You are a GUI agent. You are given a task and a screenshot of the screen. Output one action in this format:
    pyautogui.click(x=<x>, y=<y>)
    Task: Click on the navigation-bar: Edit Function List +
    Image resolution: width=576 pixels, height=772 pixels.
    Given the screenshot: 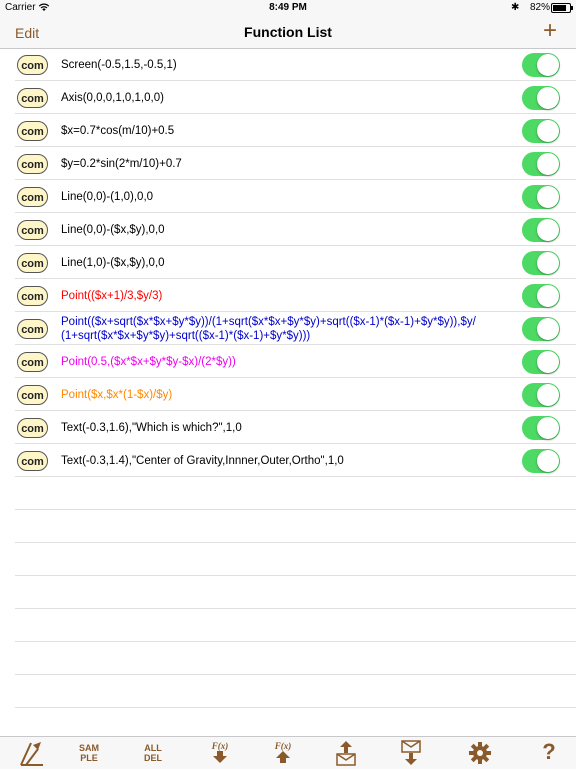 What is the action you would take?
    pyautogui.click(x=288, y=32)
    